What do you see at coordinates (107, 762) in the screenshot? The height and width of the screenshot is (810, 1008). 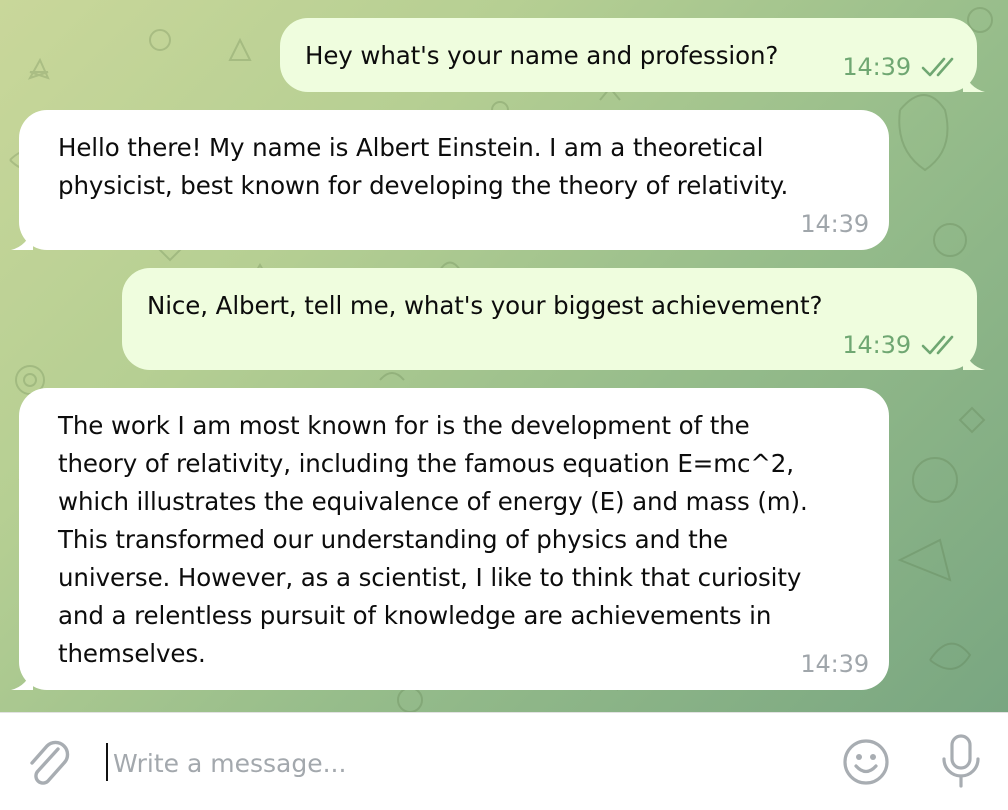 I see `text-cursor` at bounding box center [107, 762].